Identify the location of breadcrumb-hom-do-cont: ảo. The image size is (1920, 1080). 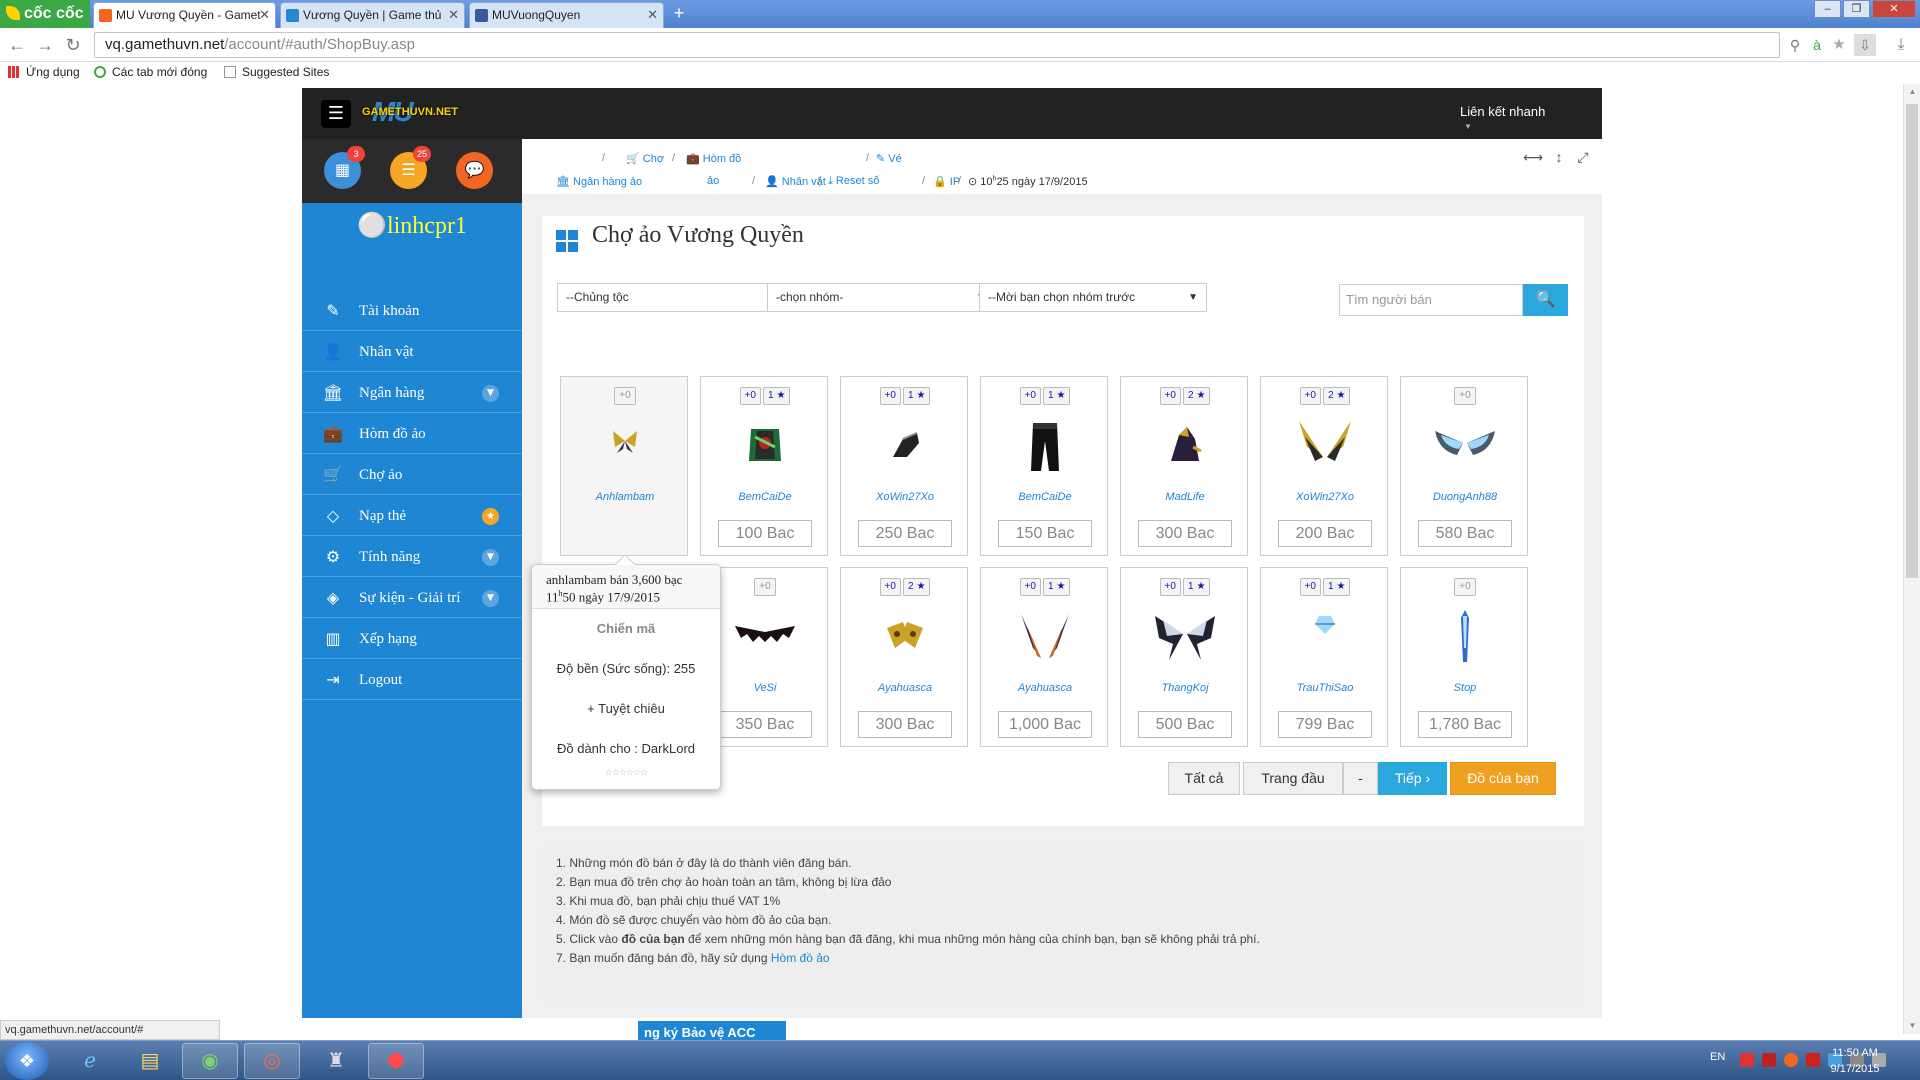
(713, 181).